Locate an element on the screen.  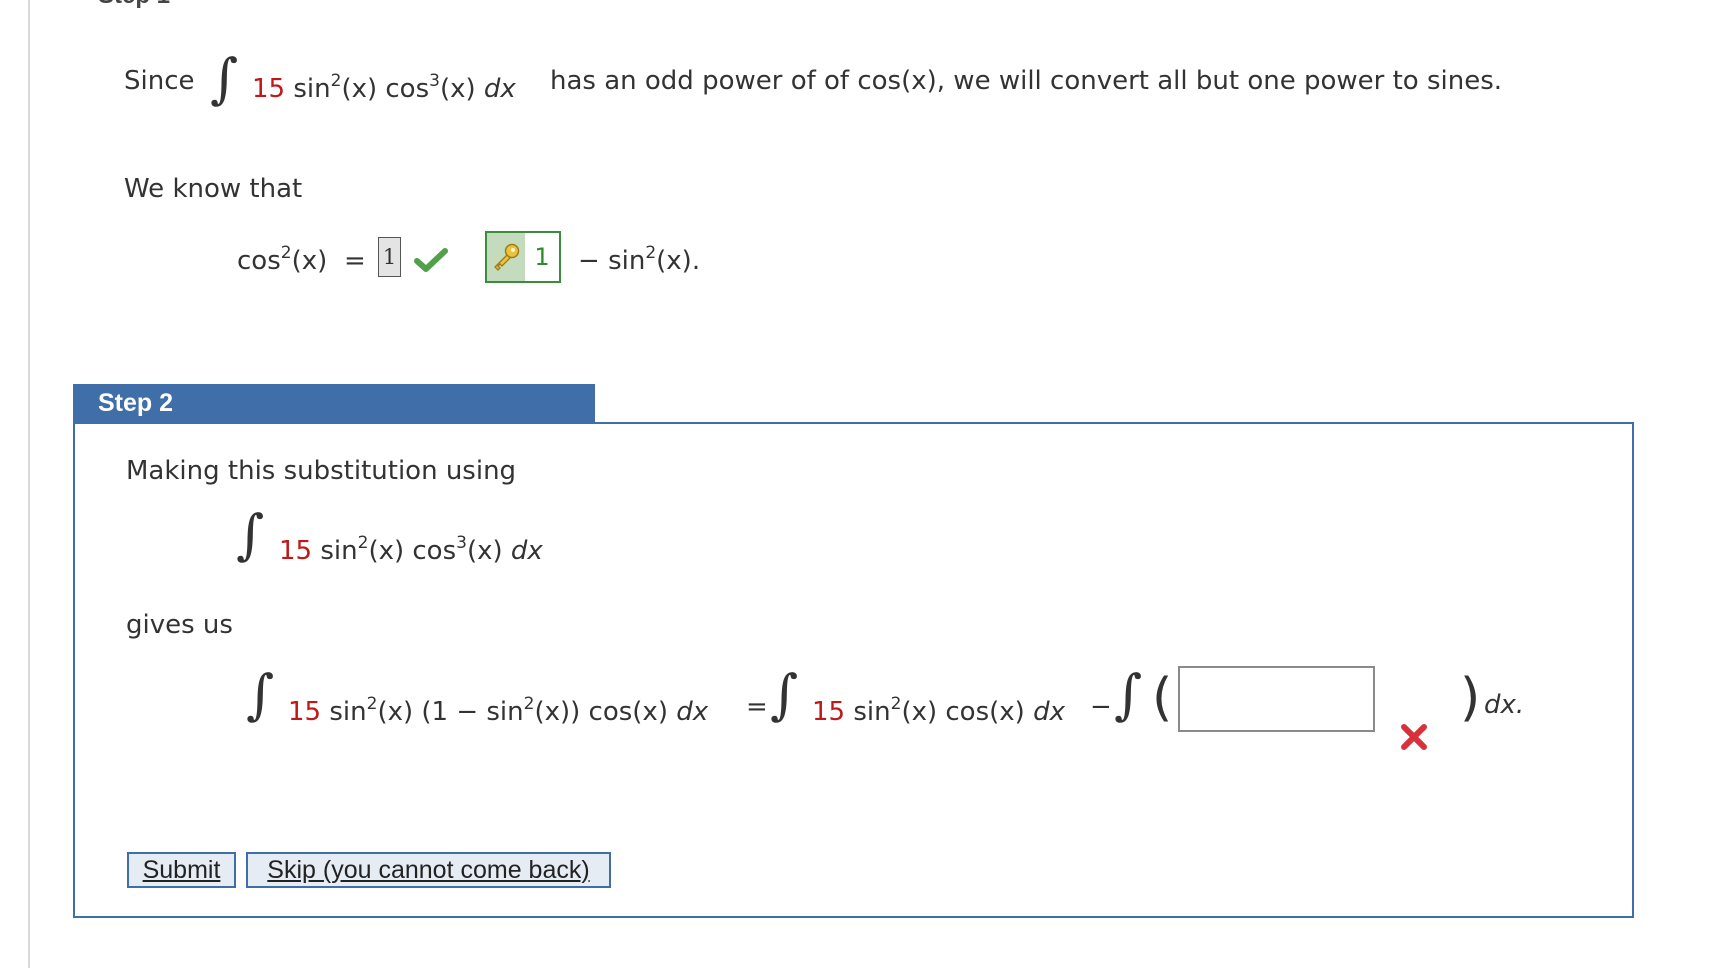
equation-middle: 15 sin2(x) cos(x) dx is located at coordinates (938, 711).